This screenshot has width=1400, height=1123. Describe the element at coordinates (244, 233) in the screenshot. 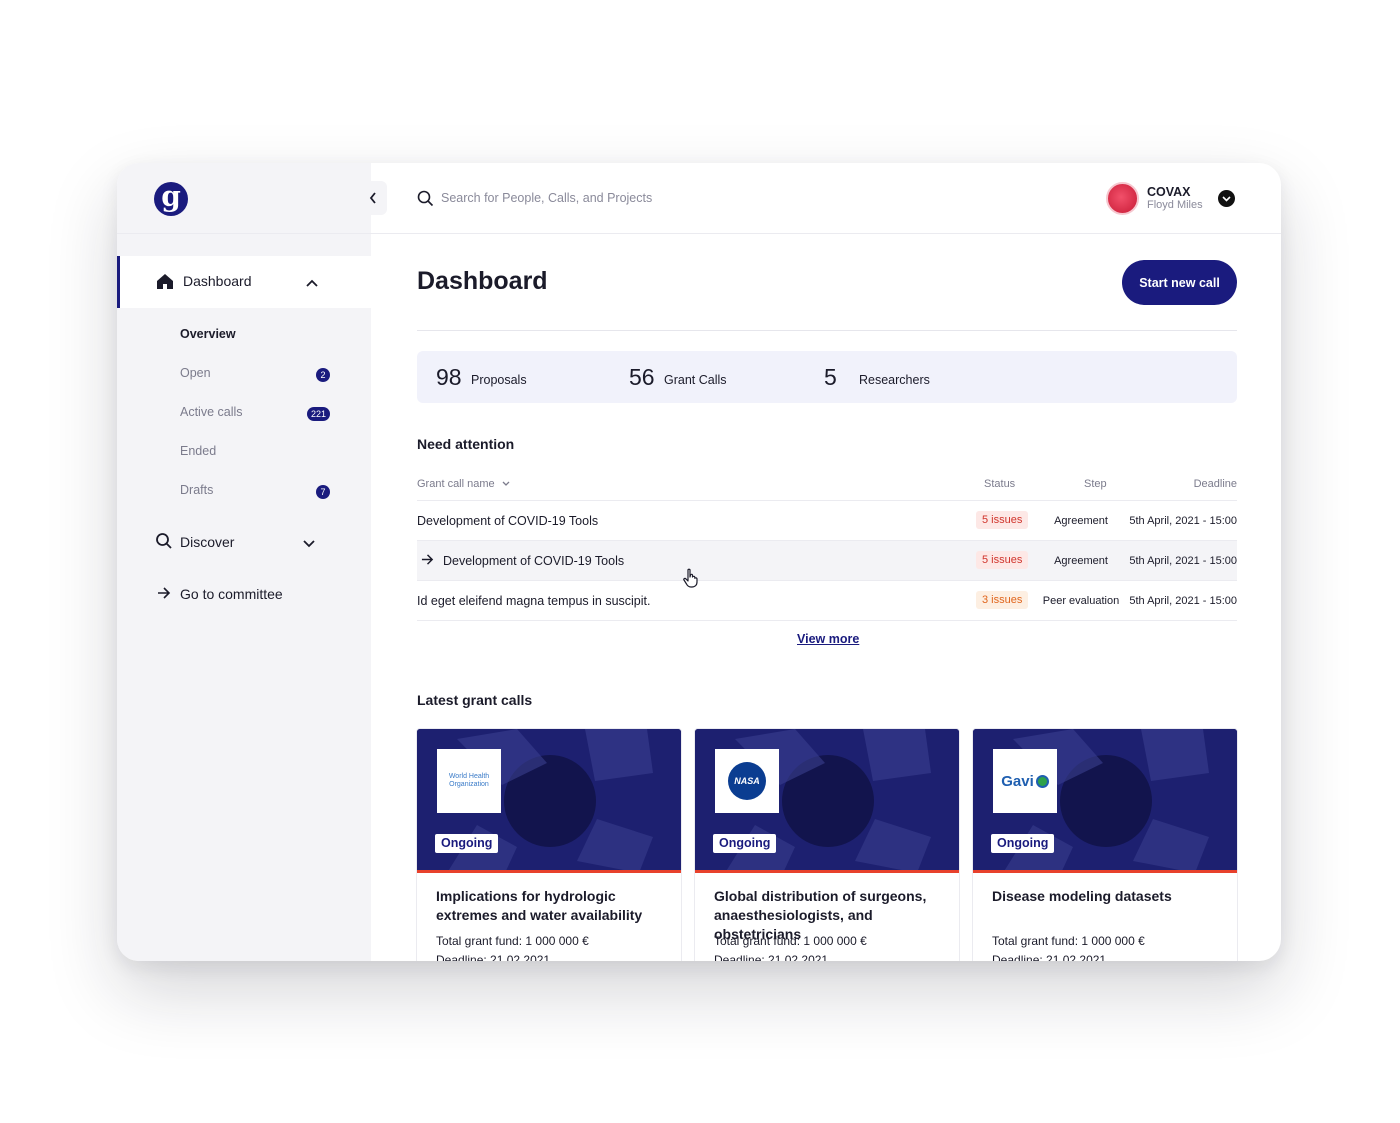

I see `sidebar-divider` at that location.